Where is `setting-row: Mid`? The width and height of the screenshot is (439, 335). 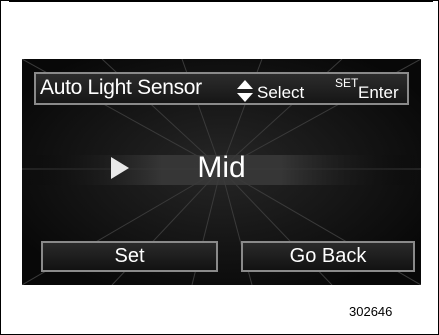 setting-row: Mid is located at coordinates (221, 168).